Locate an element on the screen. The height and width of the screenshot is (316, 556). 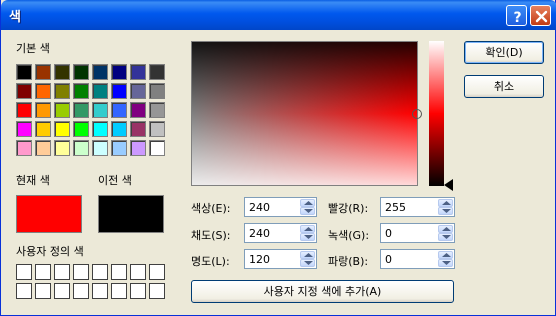
blue-spinner is located at coordinates (445, 259).